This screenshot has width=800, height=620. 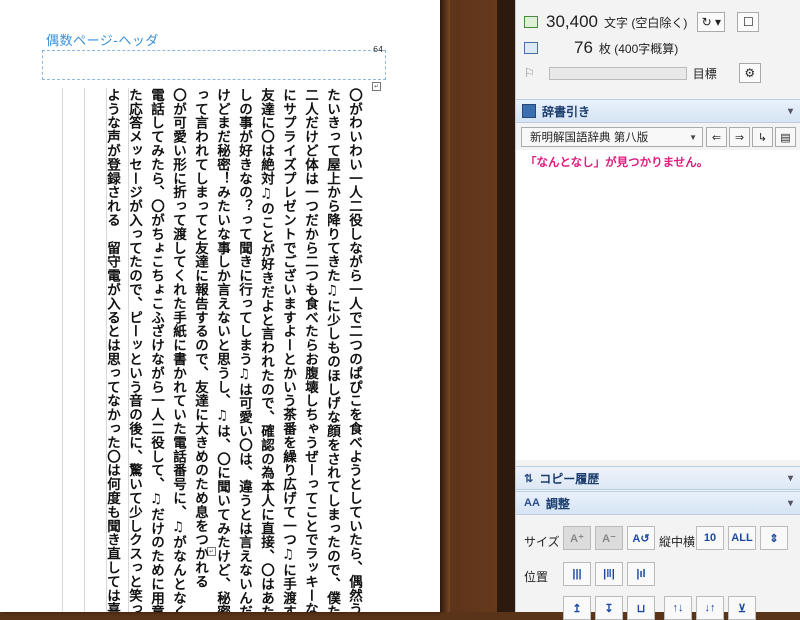 What do you see at coordinates (569, 478) in the screenshot?
I see `copy-history-title: コピー履歴` at bounding box center [569, 478].